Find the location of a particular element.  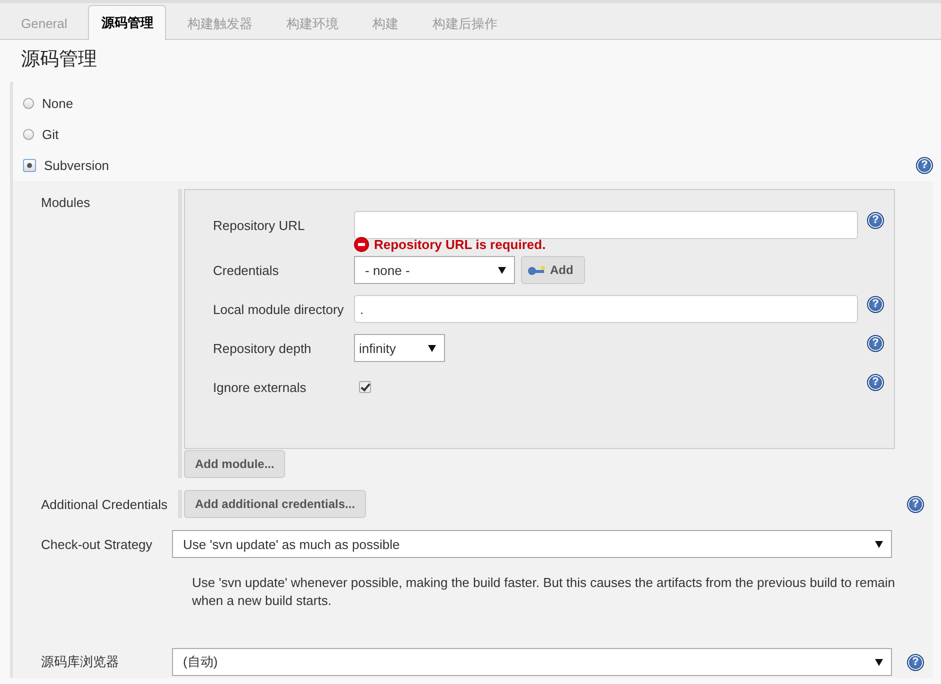

field-label: Ignore externals is located at coordinates (260, 387).